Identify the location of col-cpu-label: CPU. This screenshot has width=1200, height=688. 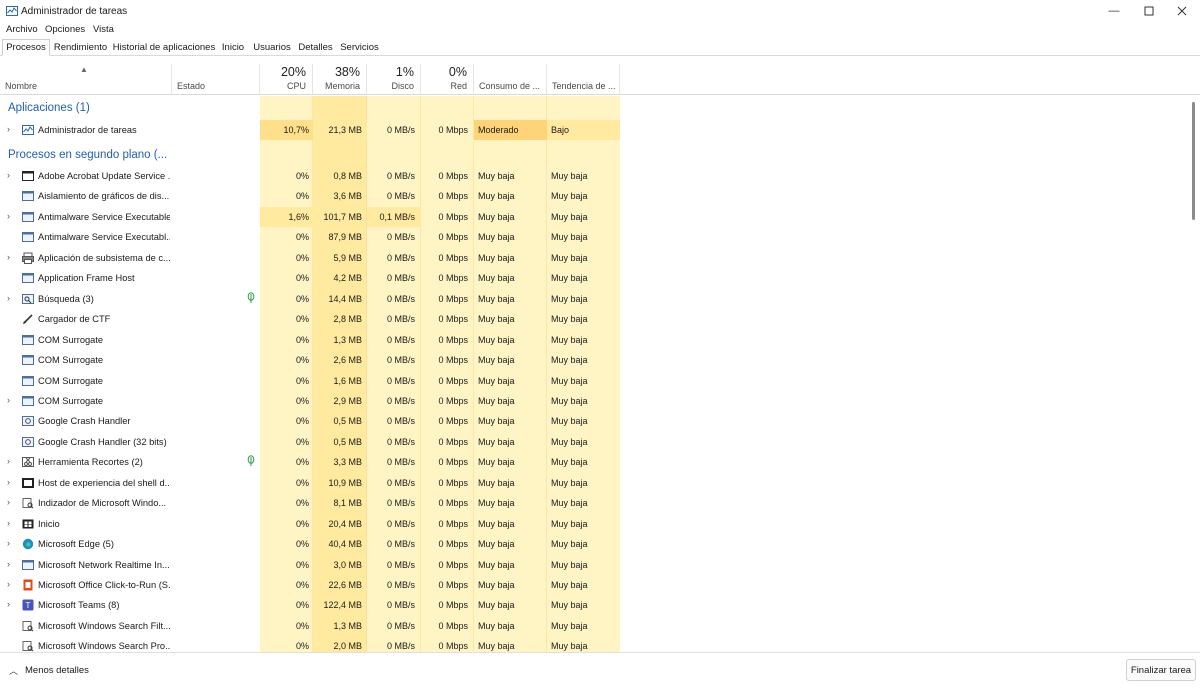
(296, 86).